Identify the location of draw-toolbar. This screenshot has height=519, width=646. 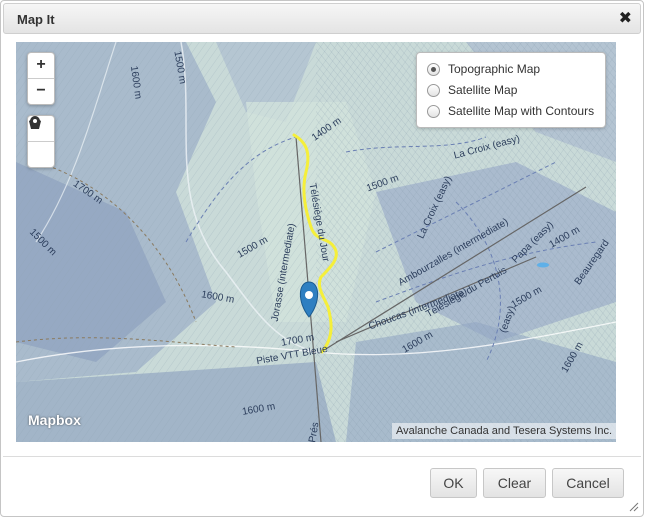
(41, 141).